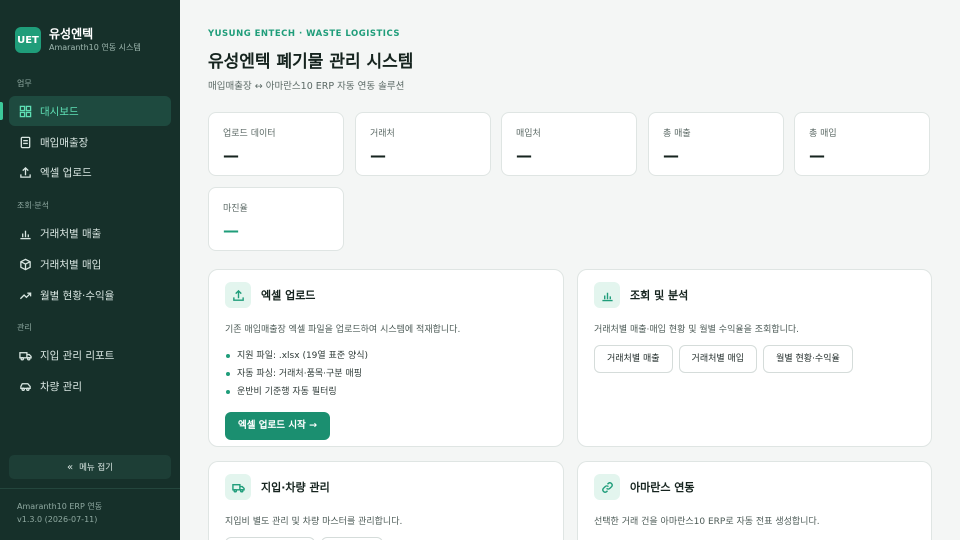  Describe the element at coordinates (423, 144) in the screenshot. I see `stat-card-clients: 거래처 —` at that location.